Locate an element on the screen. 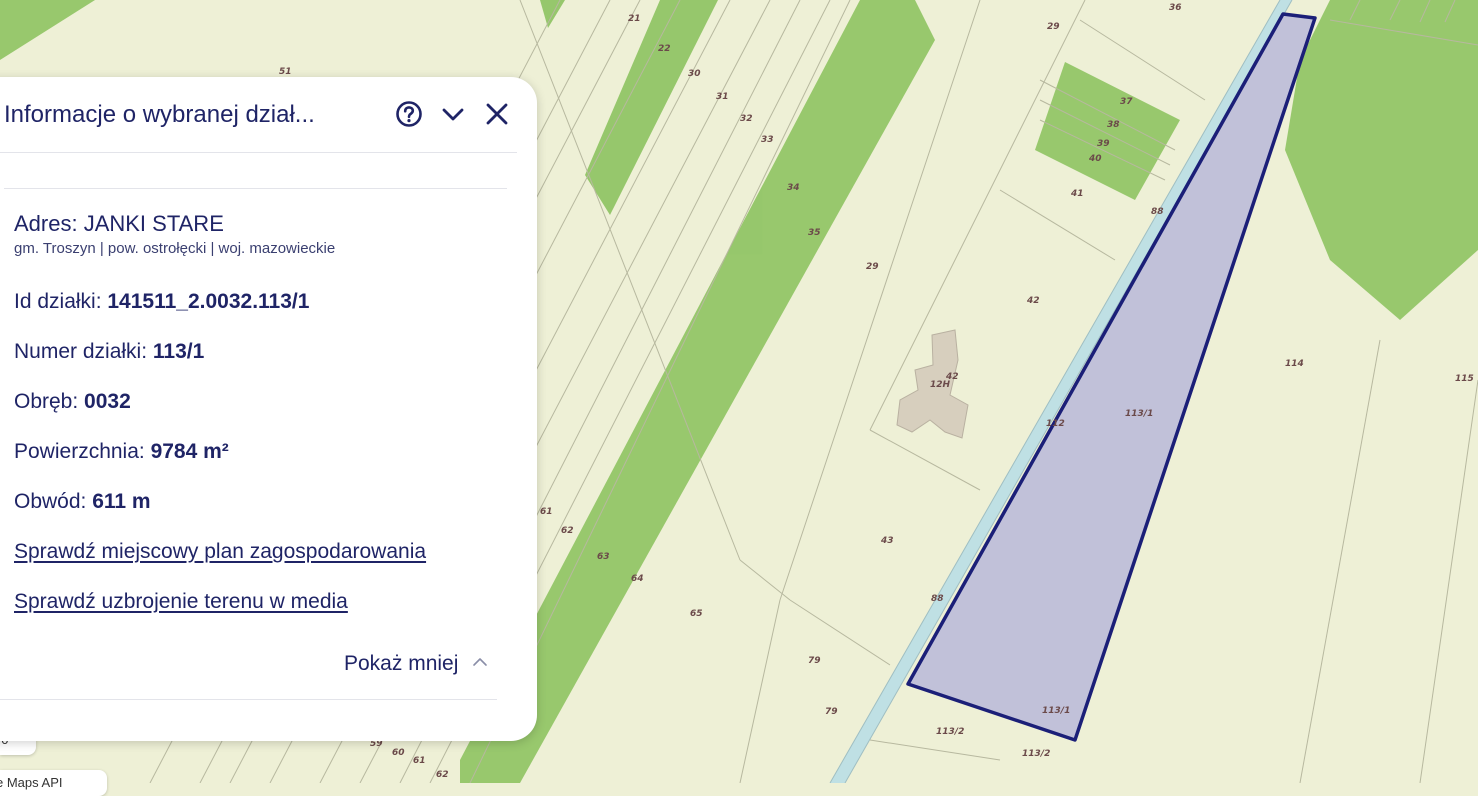 The width and height of the screenshot is (1478, 796). parcel-label: 63 is located at coordinates (603, 557).